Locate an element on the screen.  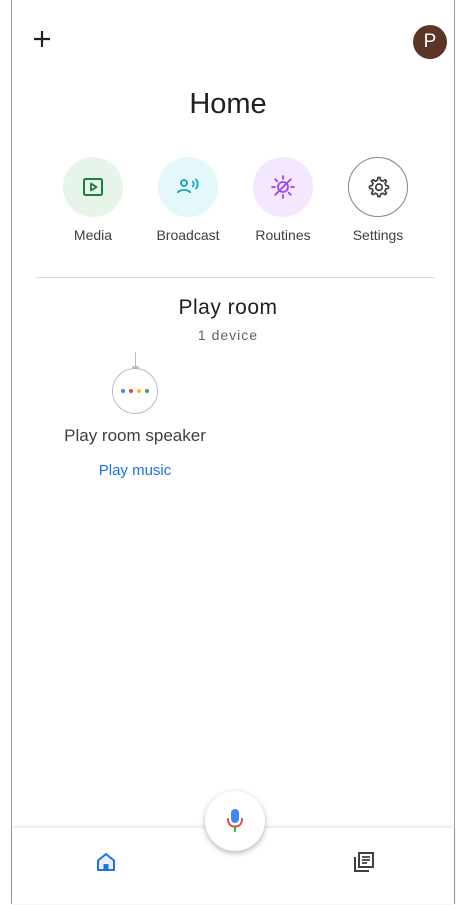
speaker-dot-green is located at coordinates (147, 391).